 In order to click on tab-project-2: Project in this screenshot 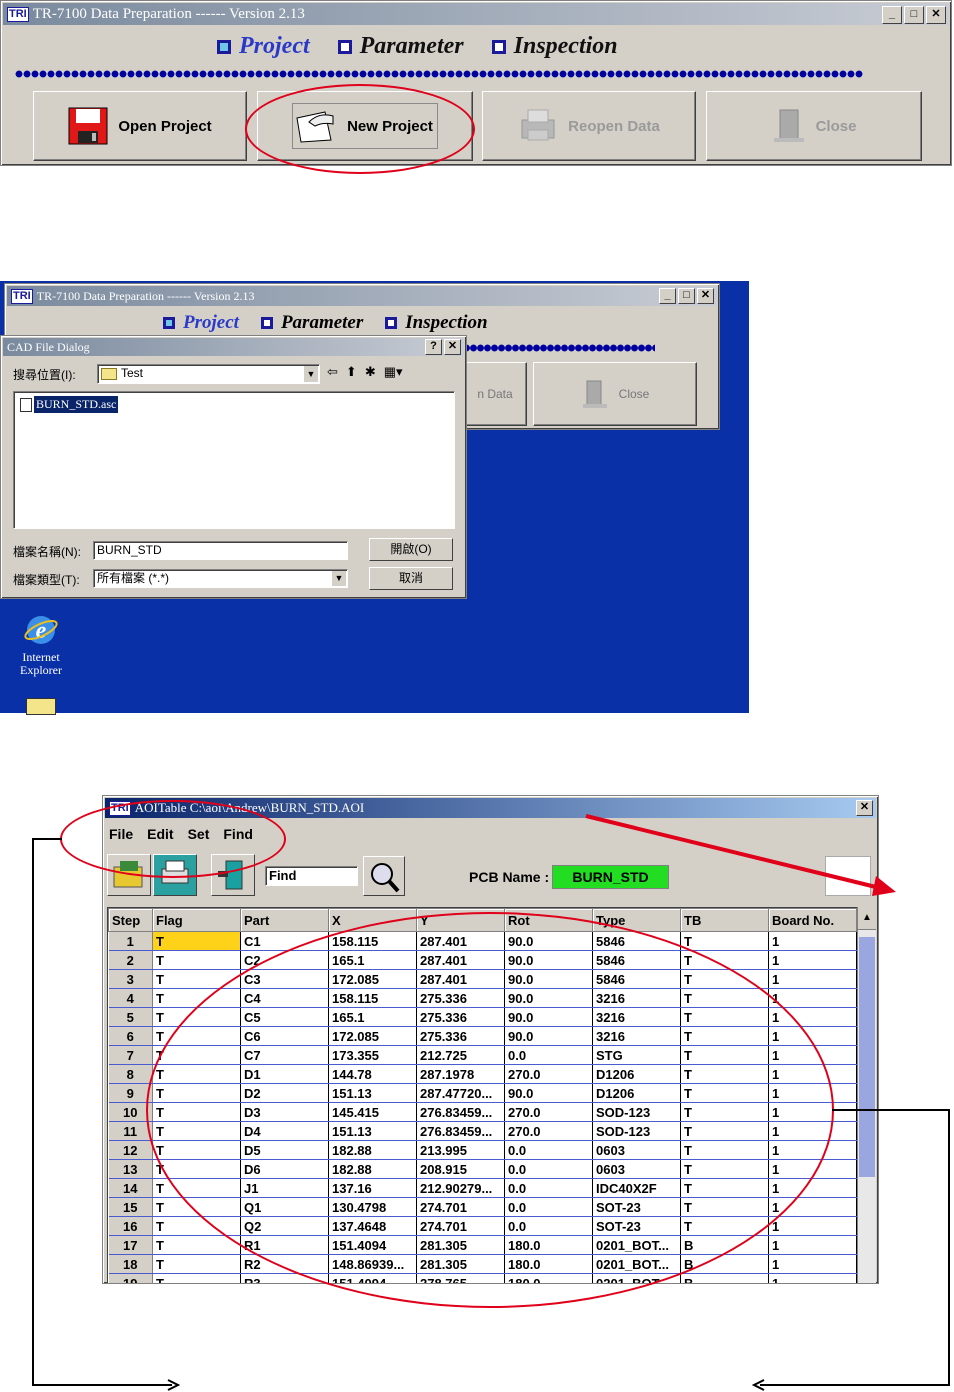, I will do `click(201, 323)`.